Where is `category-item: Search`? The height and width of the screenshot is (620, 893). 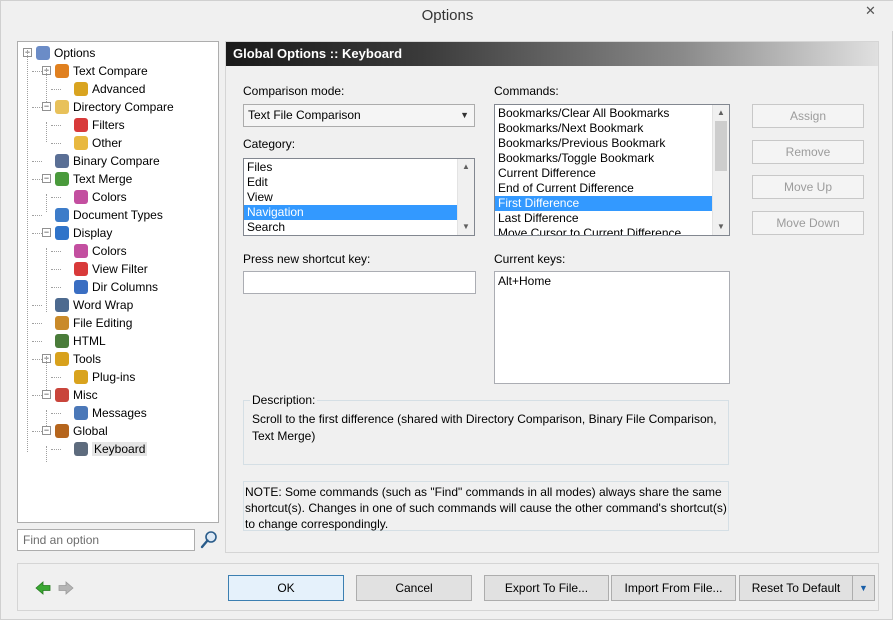 category-item: Search is located at coordinates (350, 227).